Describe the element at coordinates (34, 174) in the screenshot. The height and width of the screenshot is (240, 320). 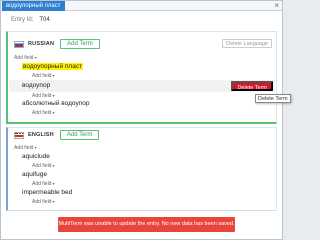
I see `term-text: aquifuge` at that location.